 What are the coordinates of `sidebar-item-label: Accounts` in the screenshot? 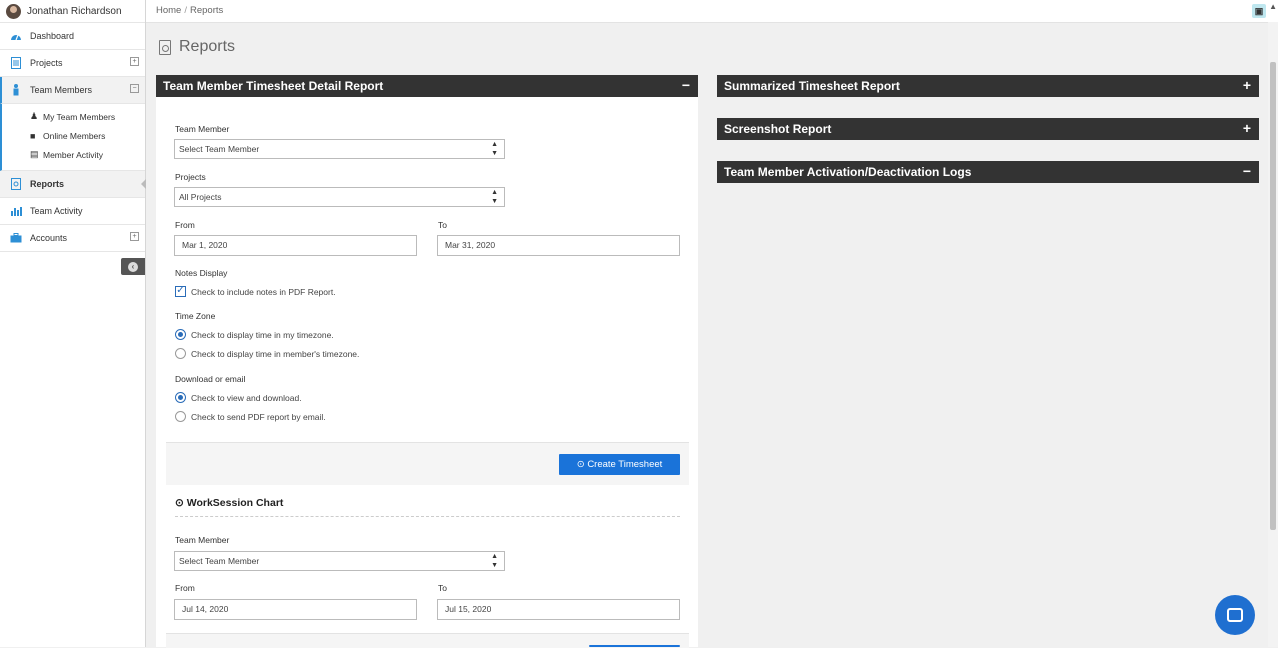 It's located at (49, 238).